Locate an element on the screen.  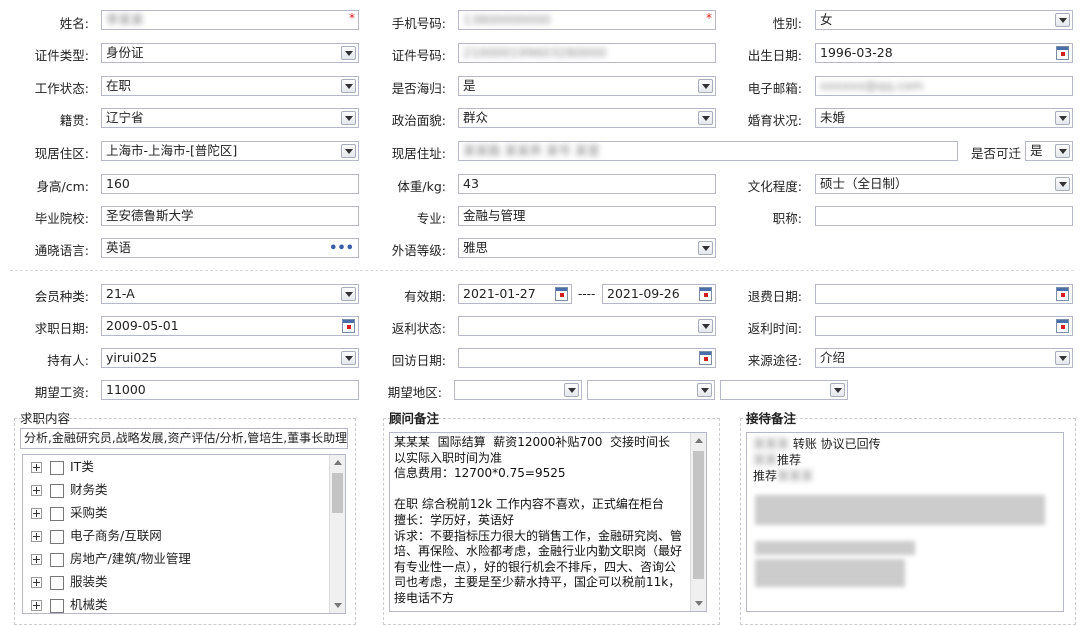
holder-select: yirui025 is located at coordinates (230, 358).